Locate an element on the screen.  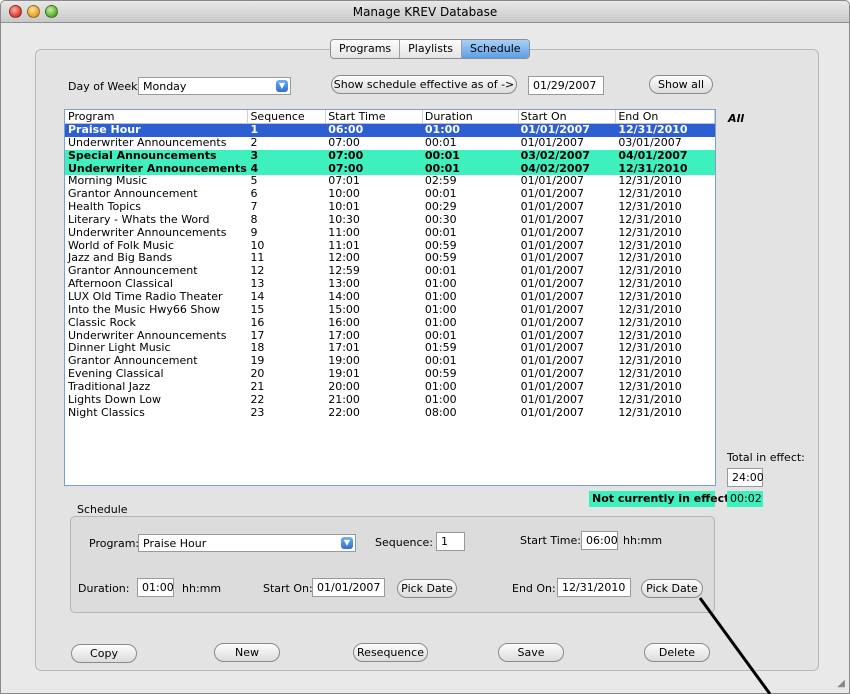
start-on-field: 01/01/2007 is located at coordinates (348, 587).